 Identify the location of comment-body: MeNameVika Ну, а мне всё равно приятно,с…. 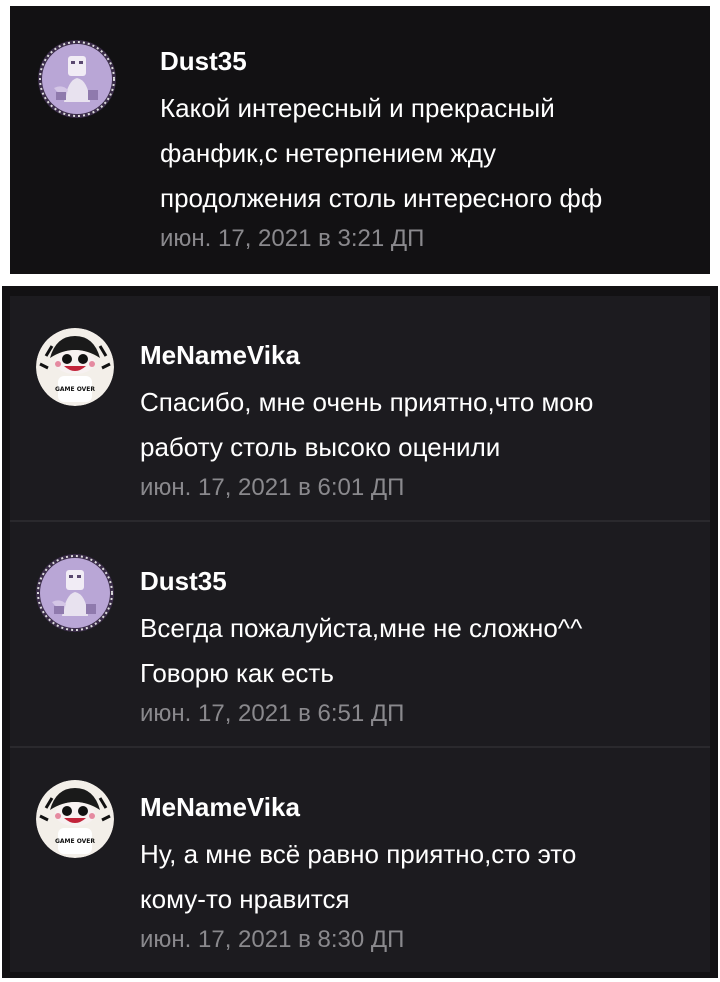
(420, 874).